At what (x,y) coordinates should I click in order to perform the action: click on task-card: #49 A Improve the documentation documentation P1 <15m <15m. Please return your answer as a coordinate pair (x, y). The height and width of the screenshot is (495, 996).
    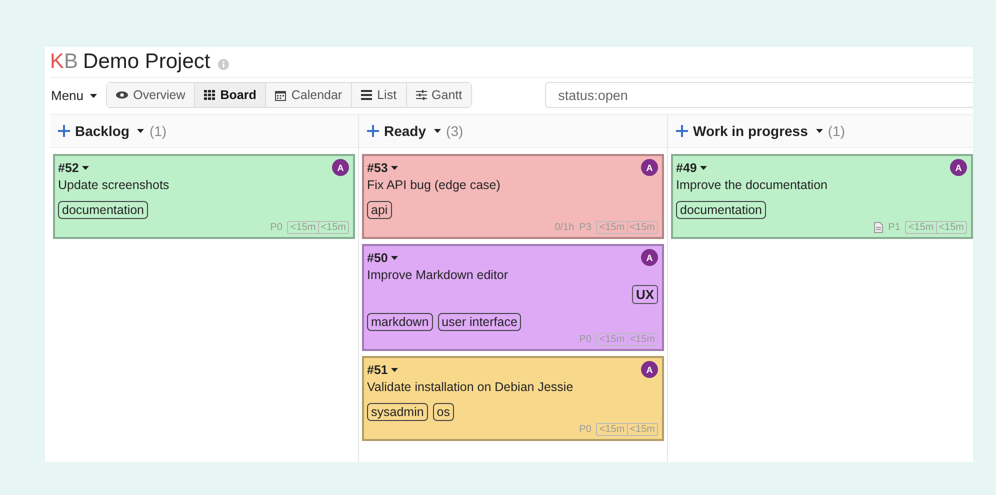
    Looking at the image, I should click on (822, 196).